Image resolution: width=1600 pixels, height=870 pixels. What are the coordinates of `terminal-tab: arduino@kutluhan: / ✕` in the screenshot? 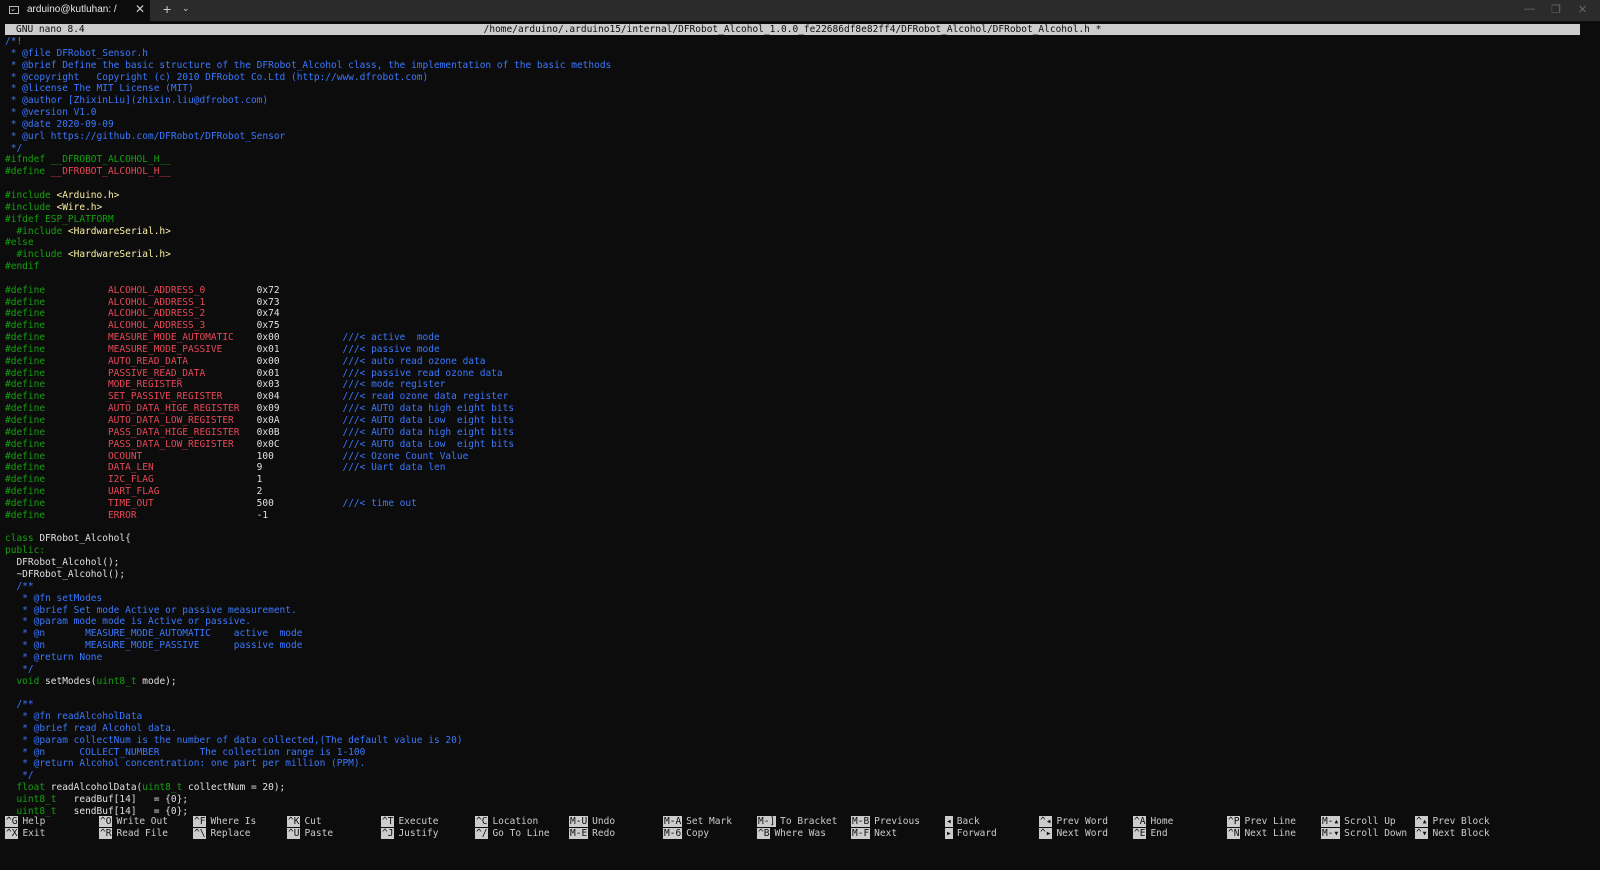 It's located at (75, 10).